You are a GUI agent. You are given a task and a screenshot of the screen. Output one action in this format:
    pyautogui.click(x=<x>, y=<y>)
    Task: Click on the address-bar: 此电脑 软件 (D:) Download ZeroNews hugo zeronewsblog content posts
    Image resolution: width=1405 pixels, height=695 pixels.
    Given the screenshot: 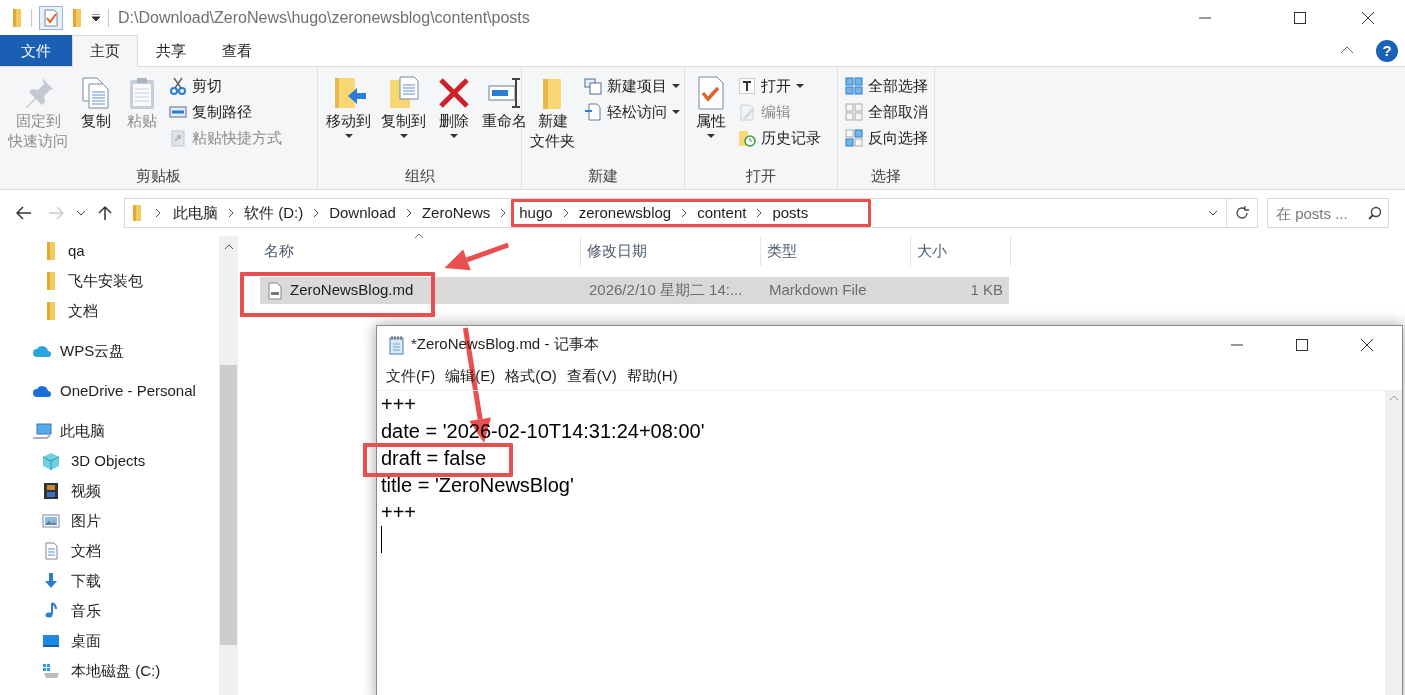 What is the action you would take?
    pyautogui.click(x=691, y=213)
    